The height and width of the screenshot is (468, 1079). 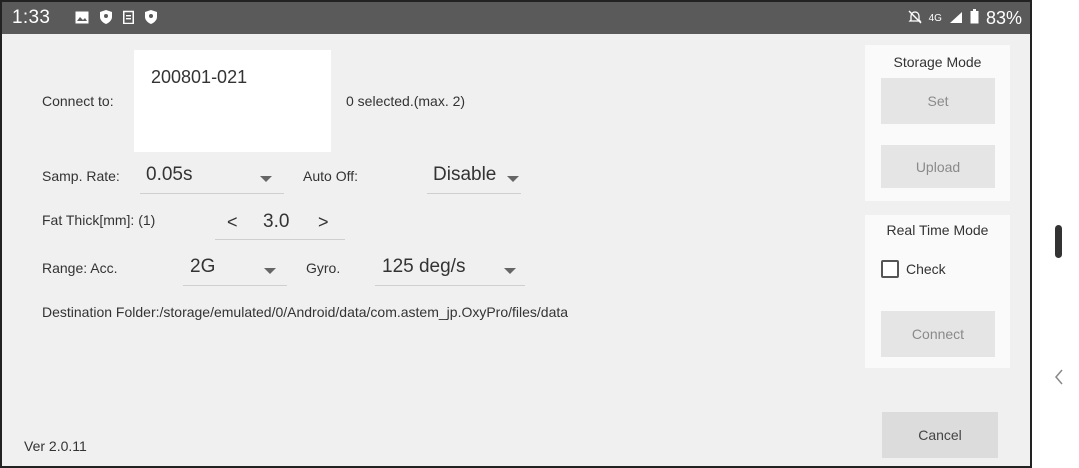 What do you see at coordinates (212, 193) in the screenshot?
I see `samp-rate-underline` at bounding box center [212, 193].